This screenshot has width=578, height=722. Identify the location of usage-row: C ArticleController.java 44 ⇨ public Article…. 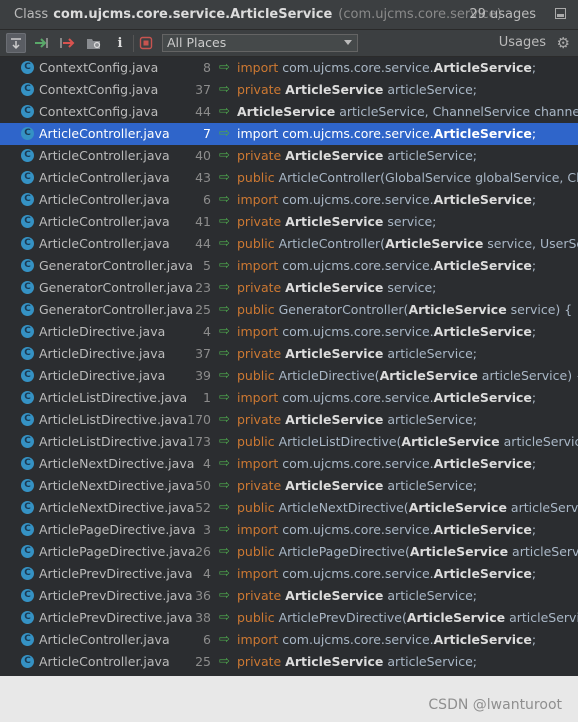
(289, 244).